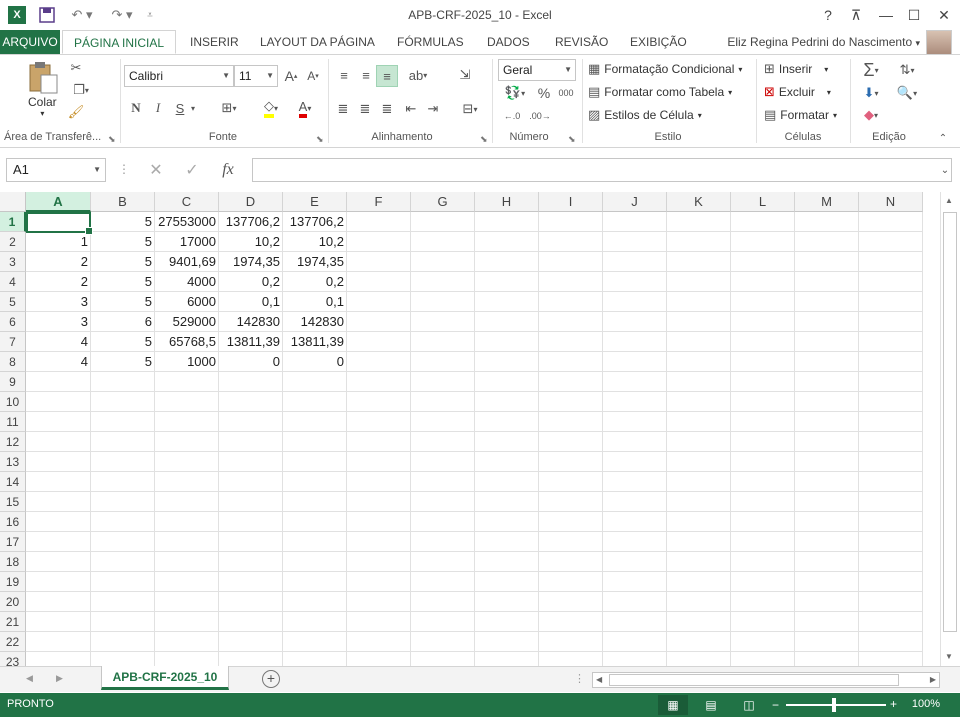 The image size is (960, 717). Describe the element at coordinates (699, 362) in the screenshot. I see `cell-k8` at that location.